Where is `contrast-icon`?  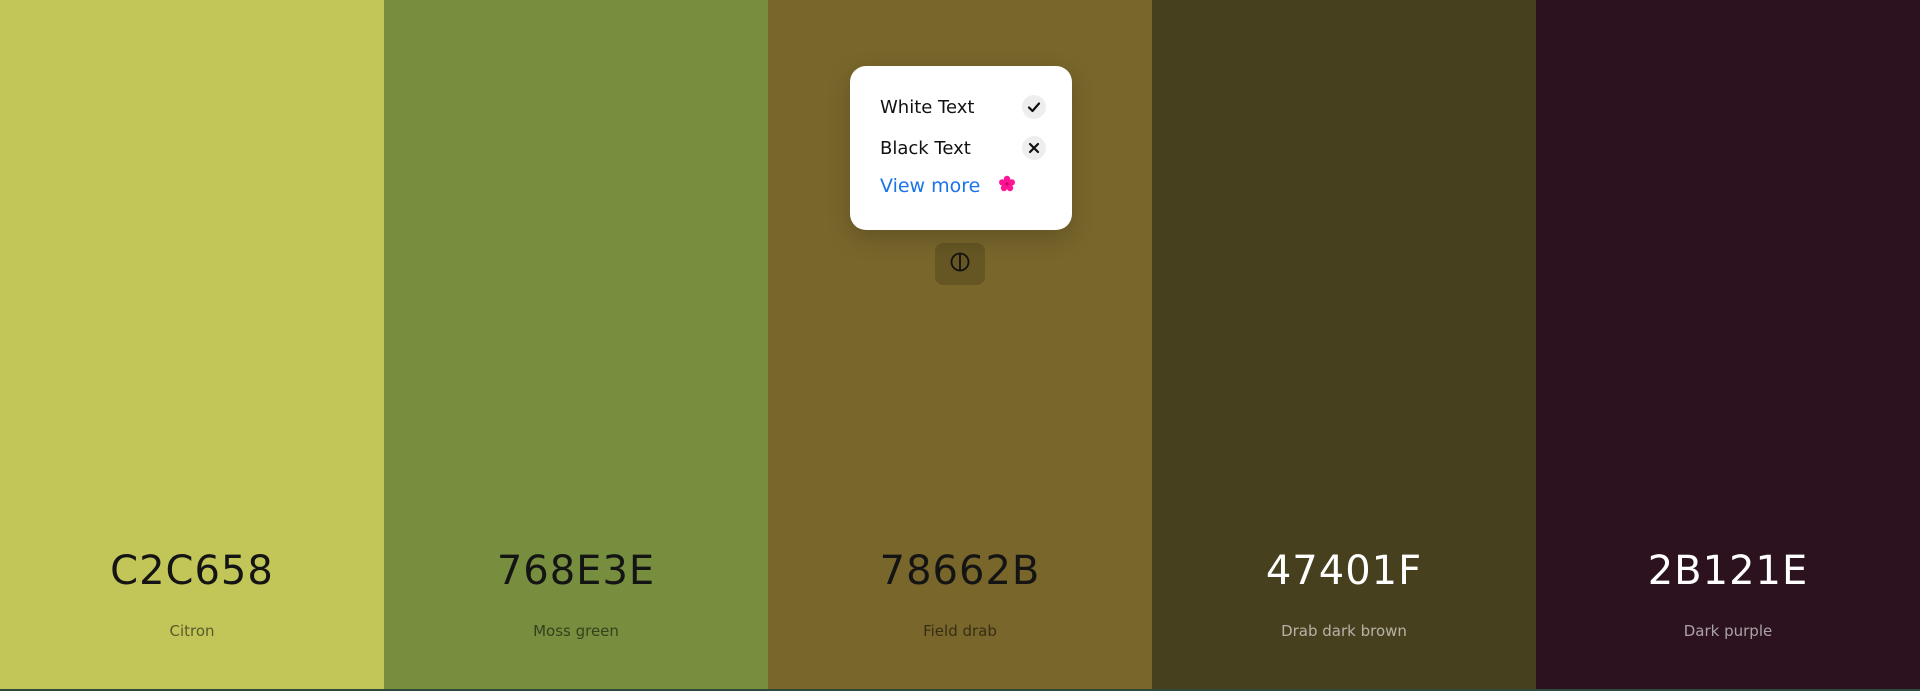 contrast-icon is located at coordinates (960, 264).